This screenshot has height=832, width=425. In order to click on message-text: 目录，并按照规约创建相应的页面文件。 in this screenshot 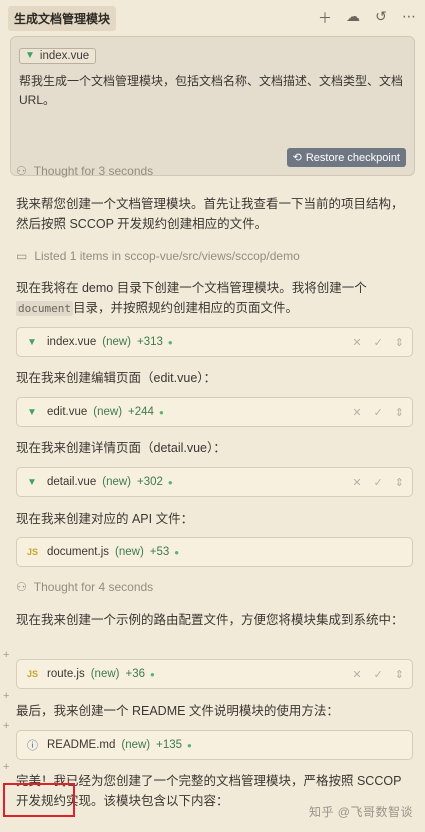, I will do `click(185, 308)`.